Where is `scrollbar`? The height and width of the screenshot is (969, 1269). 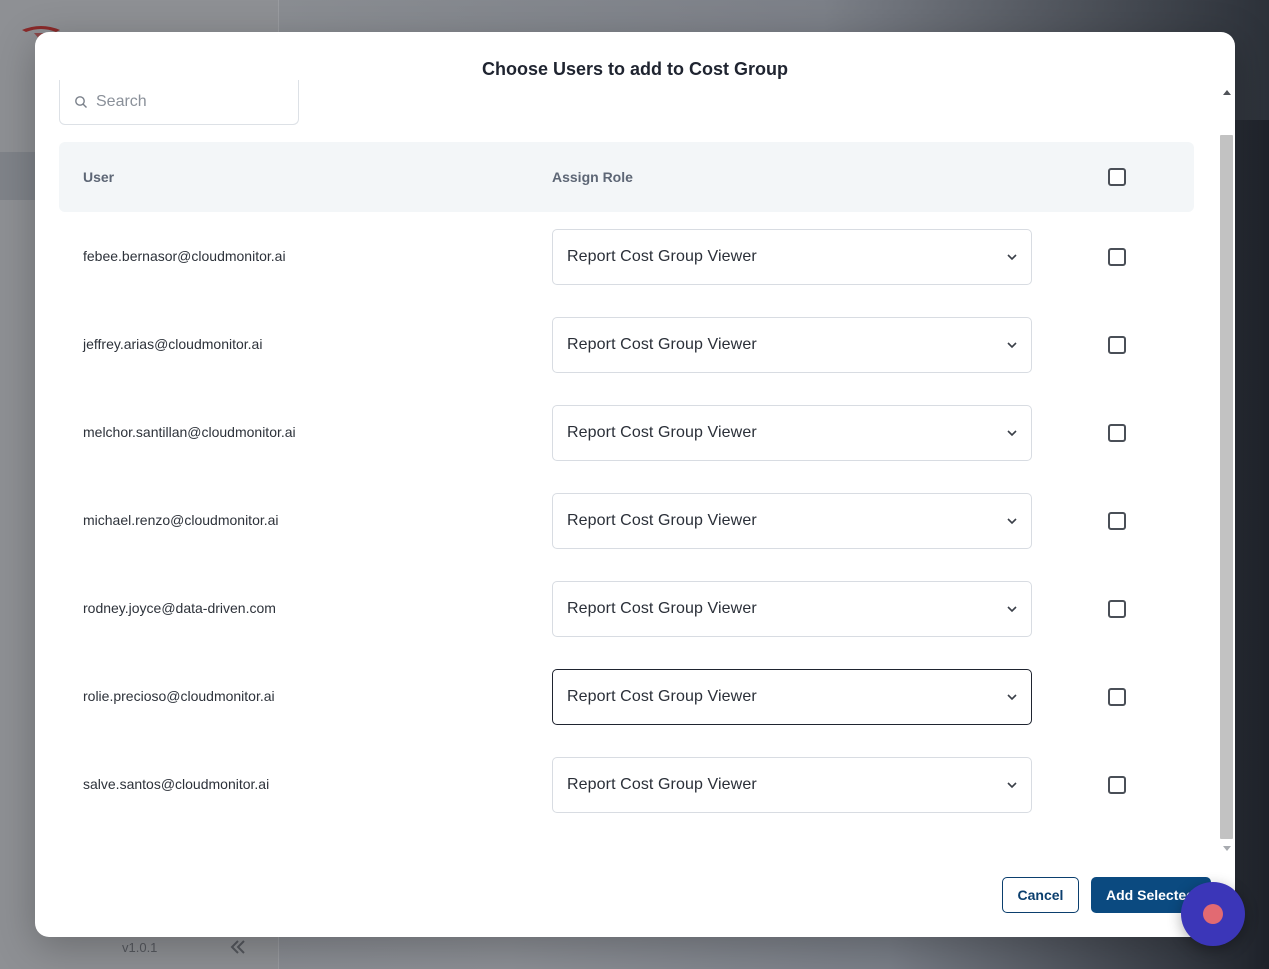 scrollbar is located at coordinates (1227, 469).